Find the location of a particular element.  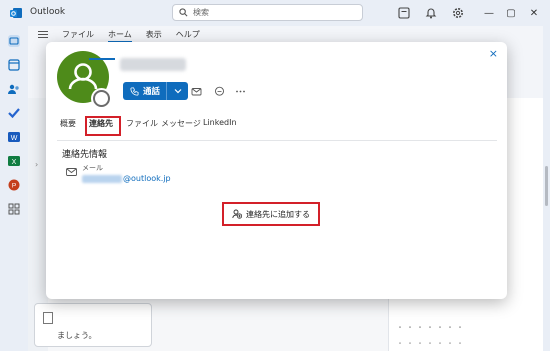

powerpoint-icon: P is located at coordinates (14, 185).